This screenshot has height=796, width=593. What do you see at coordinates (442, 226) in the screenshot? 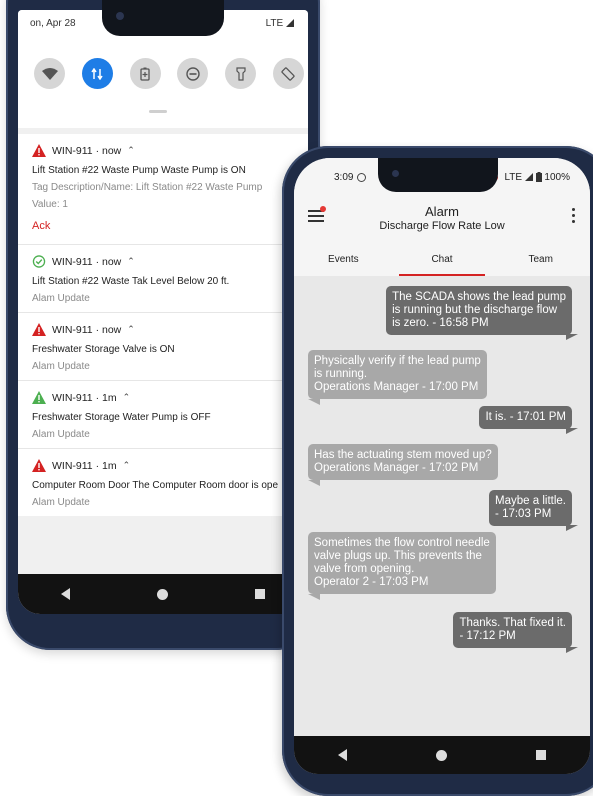
I see `page-subtitle: Discharge Flow Rate Low` at bounding box center [442, 226].